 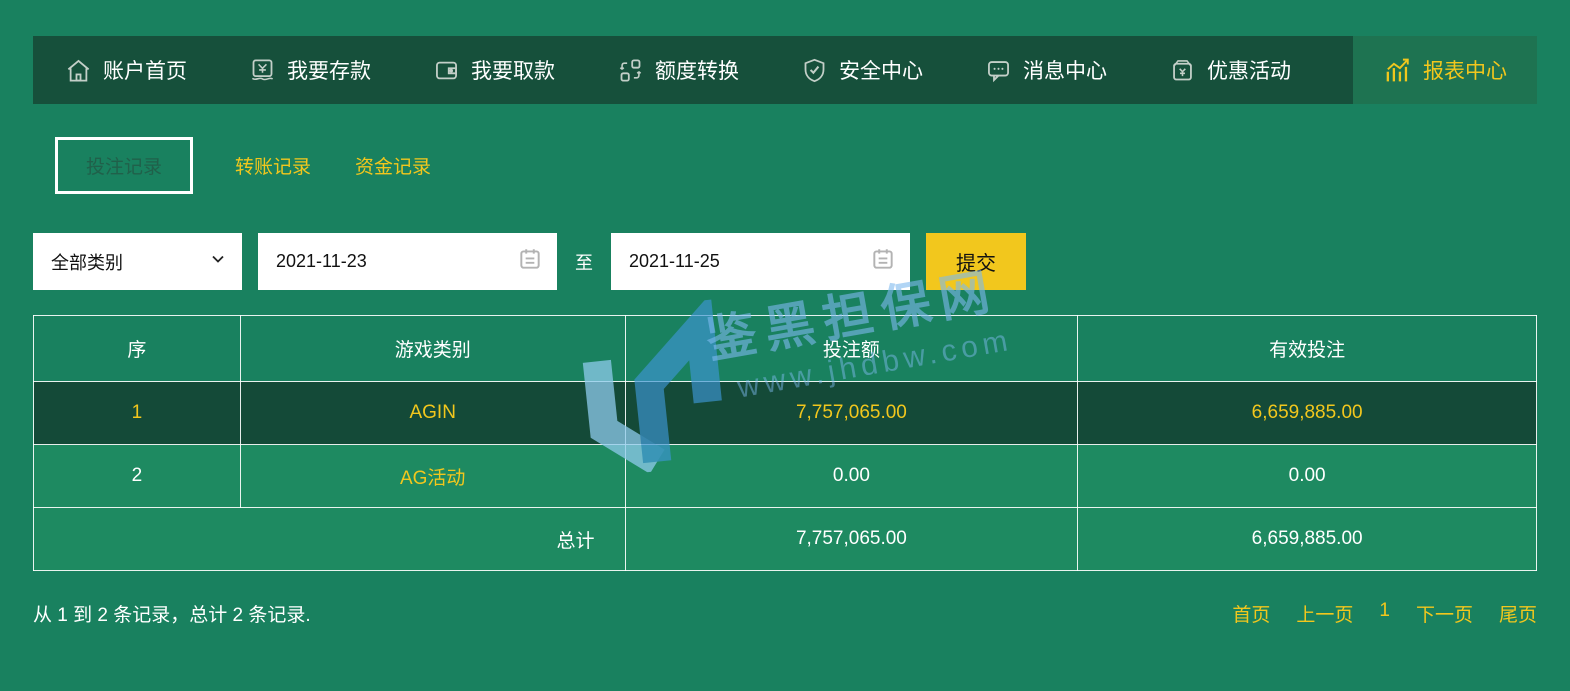 I want to click on cell-index: 2, so click(x=137, y=476).